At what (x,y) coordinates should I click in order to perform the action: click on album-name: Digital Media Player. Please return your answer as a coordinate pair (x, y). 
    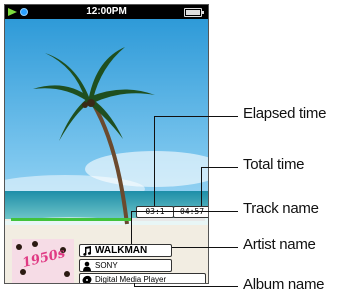
    Looking at the image, I should click on (131, 279).